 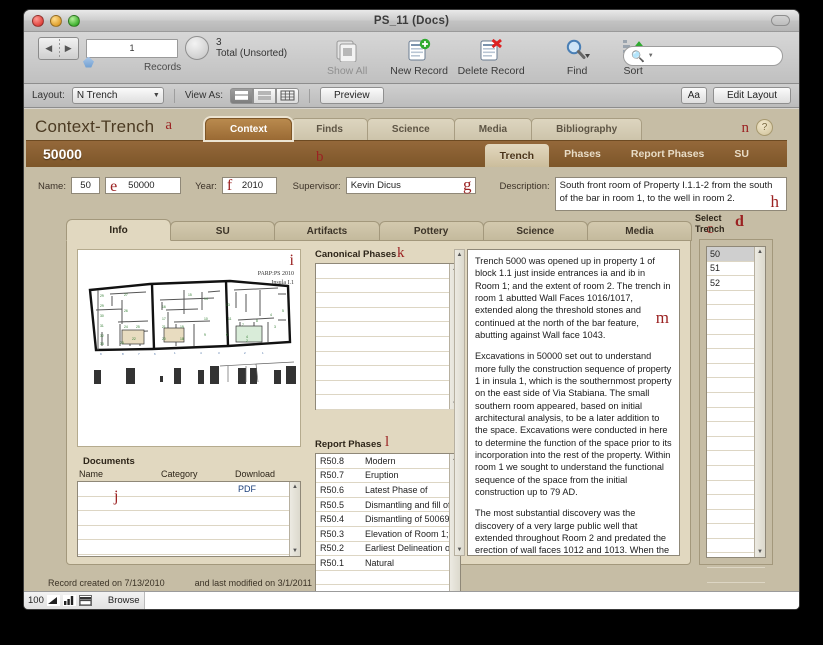 I want to click on zoom-in-icon, so click(x=69, y=600).